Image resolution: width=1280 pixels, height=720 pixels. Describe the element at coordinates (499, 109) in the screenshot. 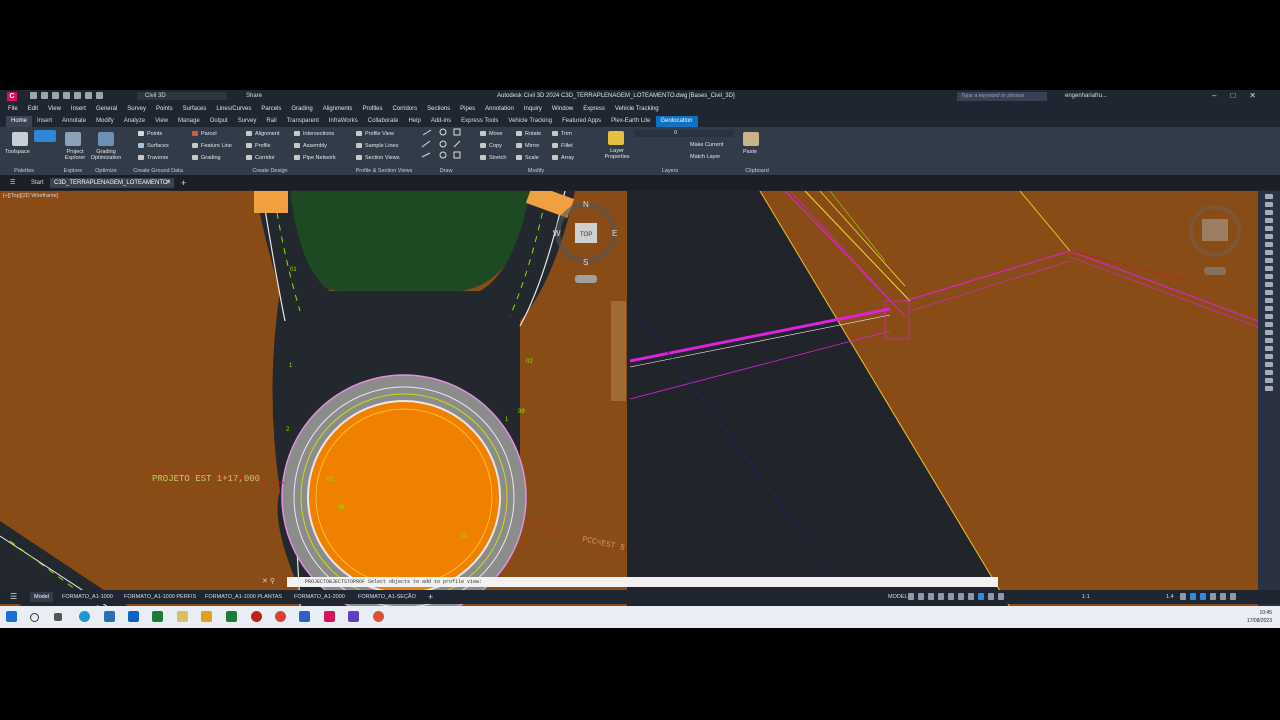

I see `menu-item: Annotation` at that location.